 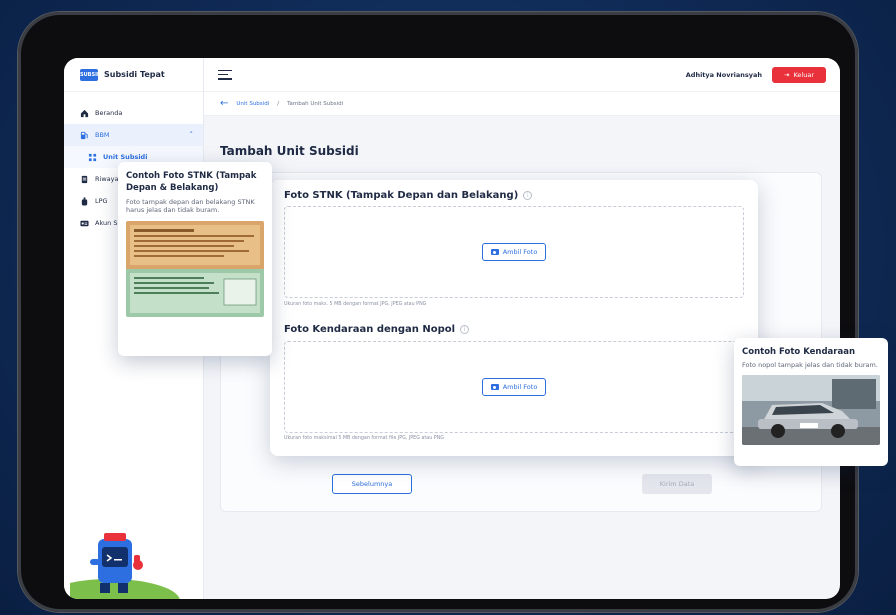 I want to click on kendaraan-take-photo-button: Ambil Foto, so click(x=514, y=387).